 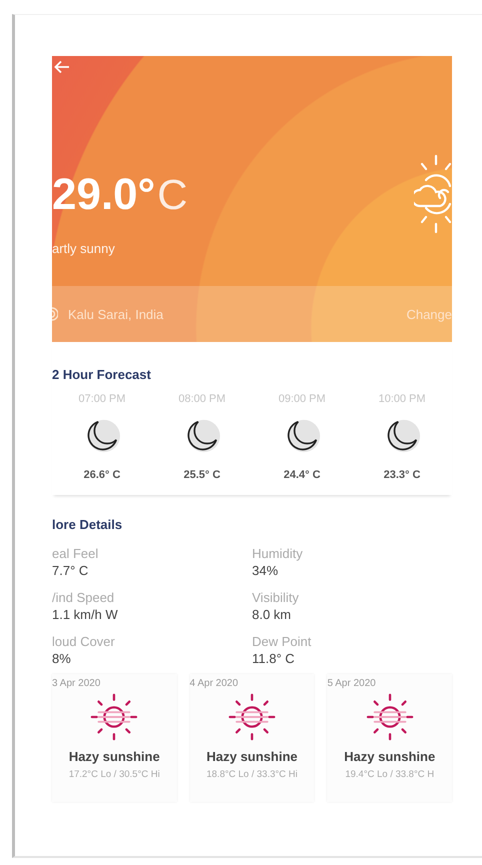 I want to click on day-date: 5 Apr 2020, so click(x=351, y=683).